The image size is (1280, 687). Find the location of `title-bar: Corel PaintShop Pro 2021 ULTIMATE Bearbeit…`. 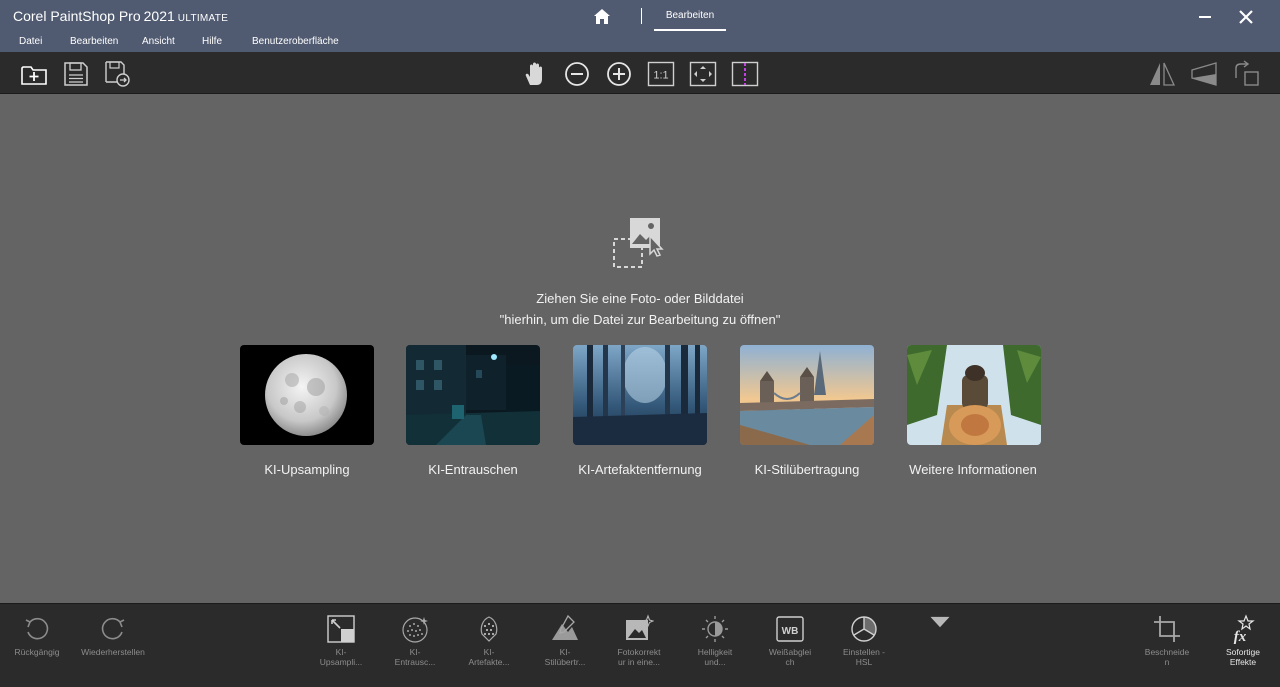

title-bar: Corel PaintShop Pro 2021 ULTIMATE Bearbeit… is located at coordinates (640, 26).